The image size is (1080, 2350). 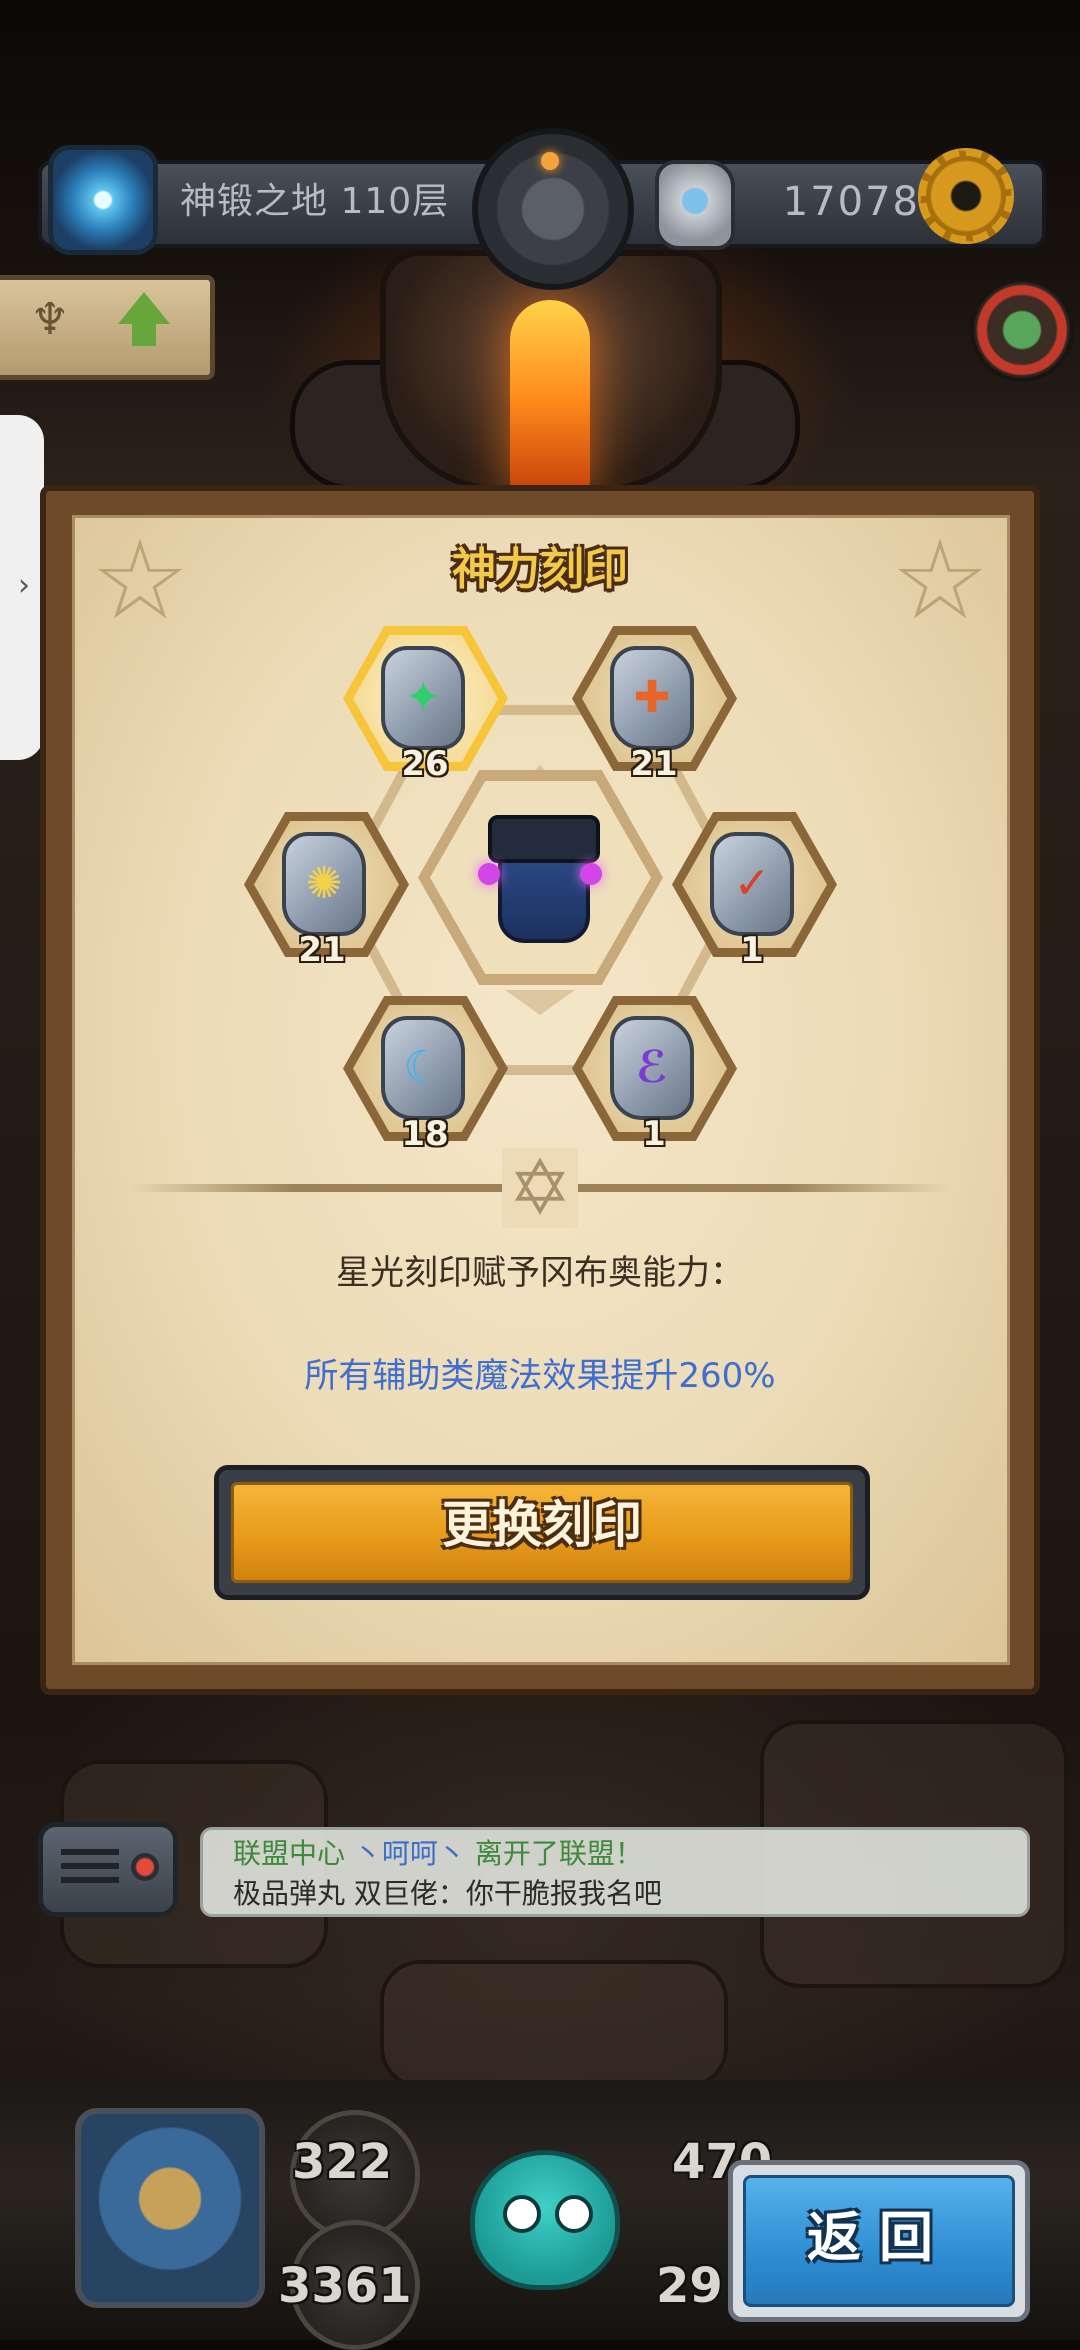 I want to click on rune-count-star: 26, so click(x=425, y=764).